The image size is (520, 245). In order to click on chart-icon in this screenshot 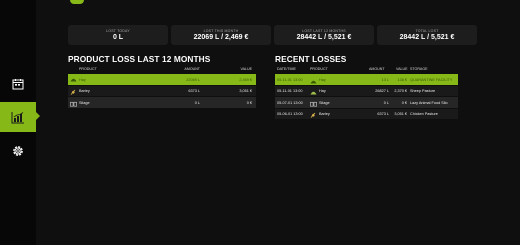, I will do `click(17, 117)`.